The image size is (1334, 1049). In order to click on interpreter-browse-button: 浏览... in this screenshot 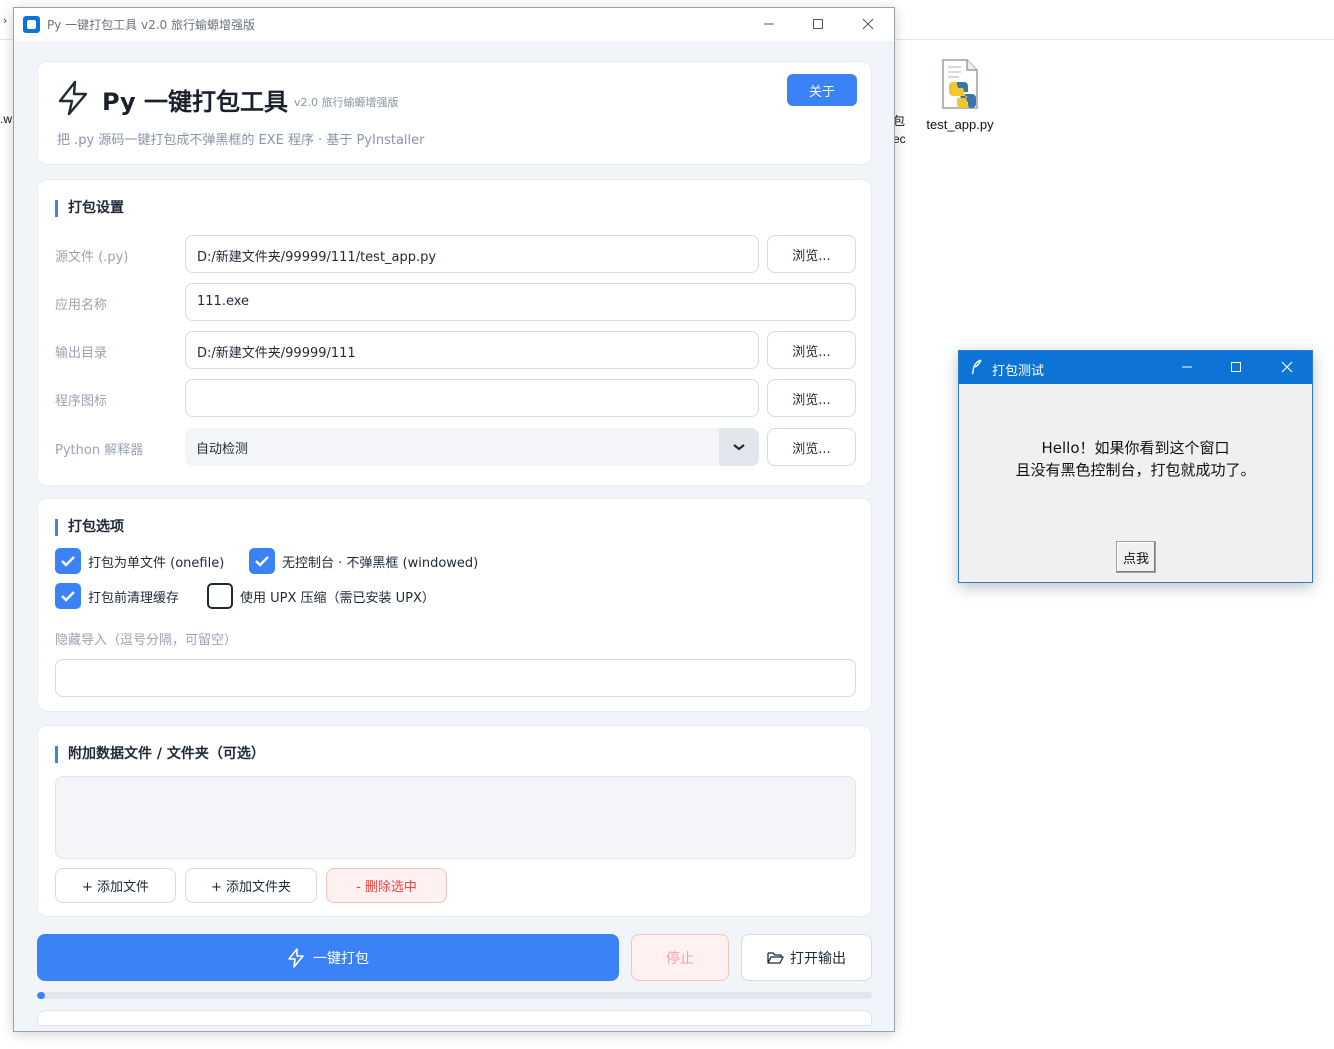, I will do `click(811, 447)`.